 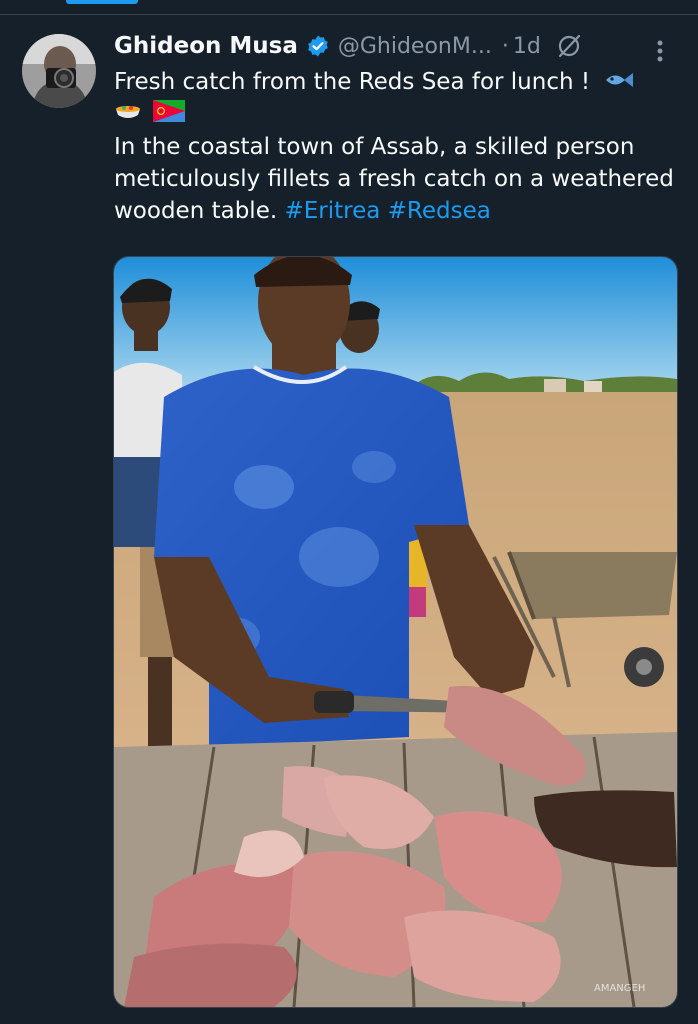 I want to click on hashtag-redsea: #Redsea, so click(x=439, y=211).